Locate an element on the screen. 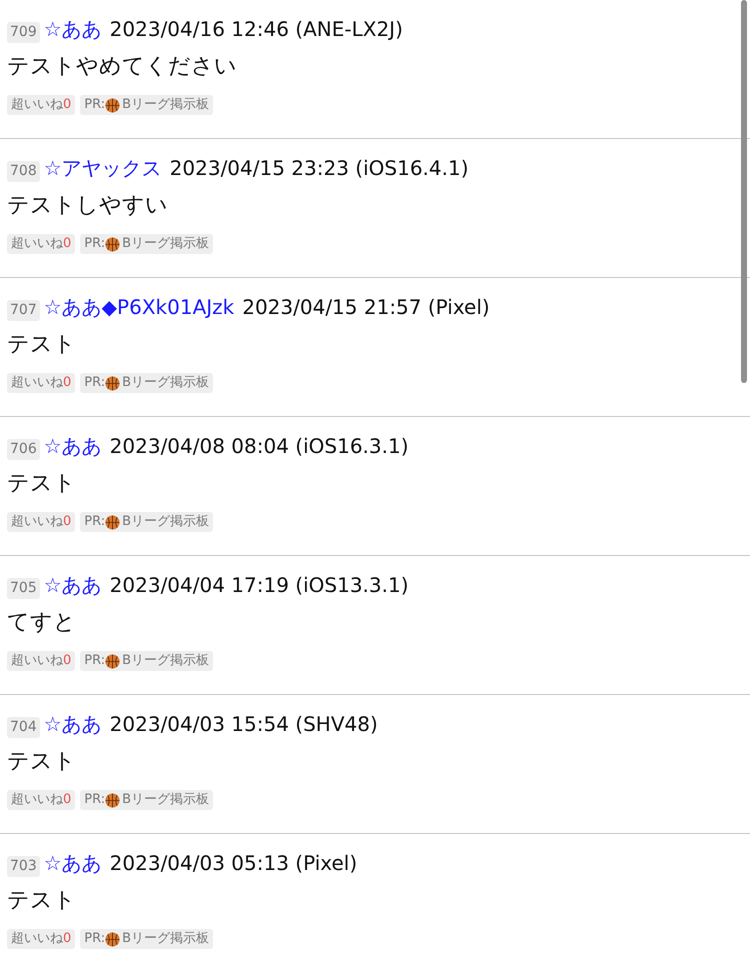  scrollbar is located at coordinates (744, 191).